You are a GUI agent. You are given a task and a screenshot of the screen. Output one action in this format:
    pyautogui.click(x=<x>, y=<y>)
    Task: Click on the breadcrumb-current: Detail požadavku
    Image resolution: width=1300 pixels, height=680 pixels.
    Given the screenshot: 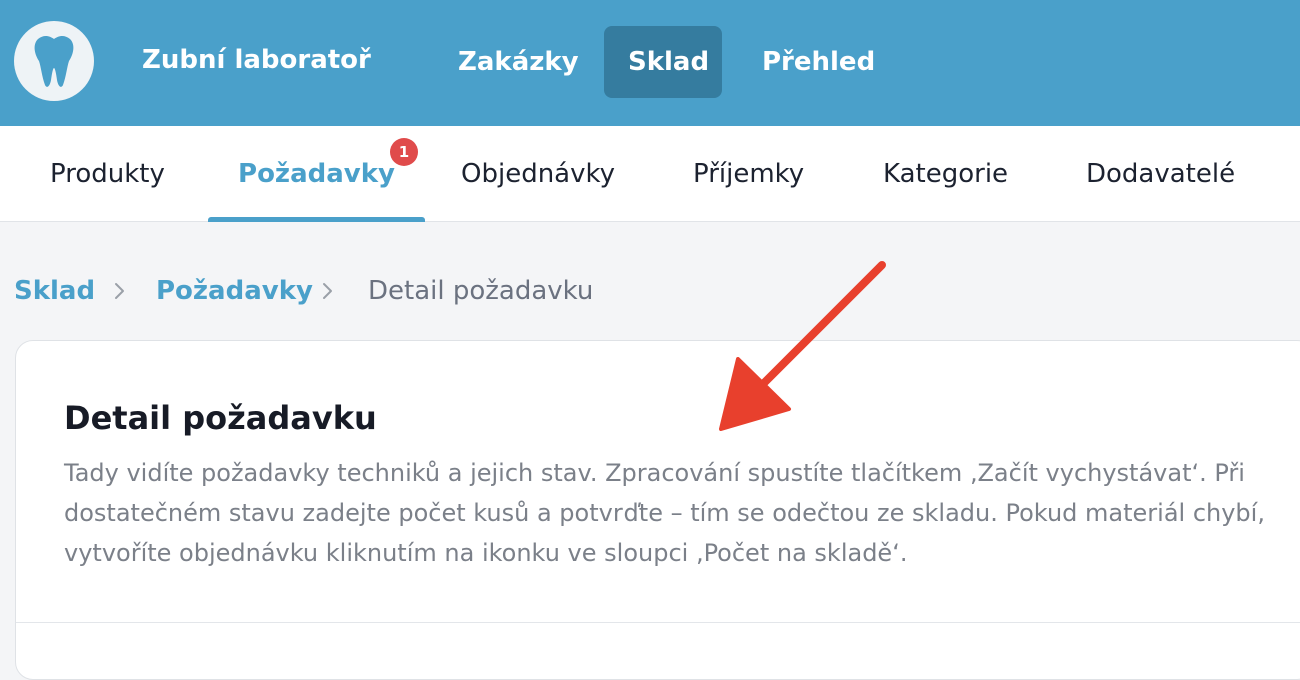 What is the action you would take?
    pyautogui.click(x=481, y=291)
    